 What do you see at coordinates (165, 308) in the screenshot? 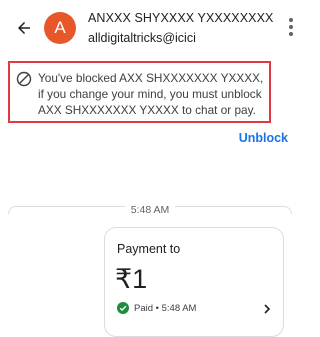
I see `payment-status-text: Paid • 5:48 AM` at bounding box center [165, 308].